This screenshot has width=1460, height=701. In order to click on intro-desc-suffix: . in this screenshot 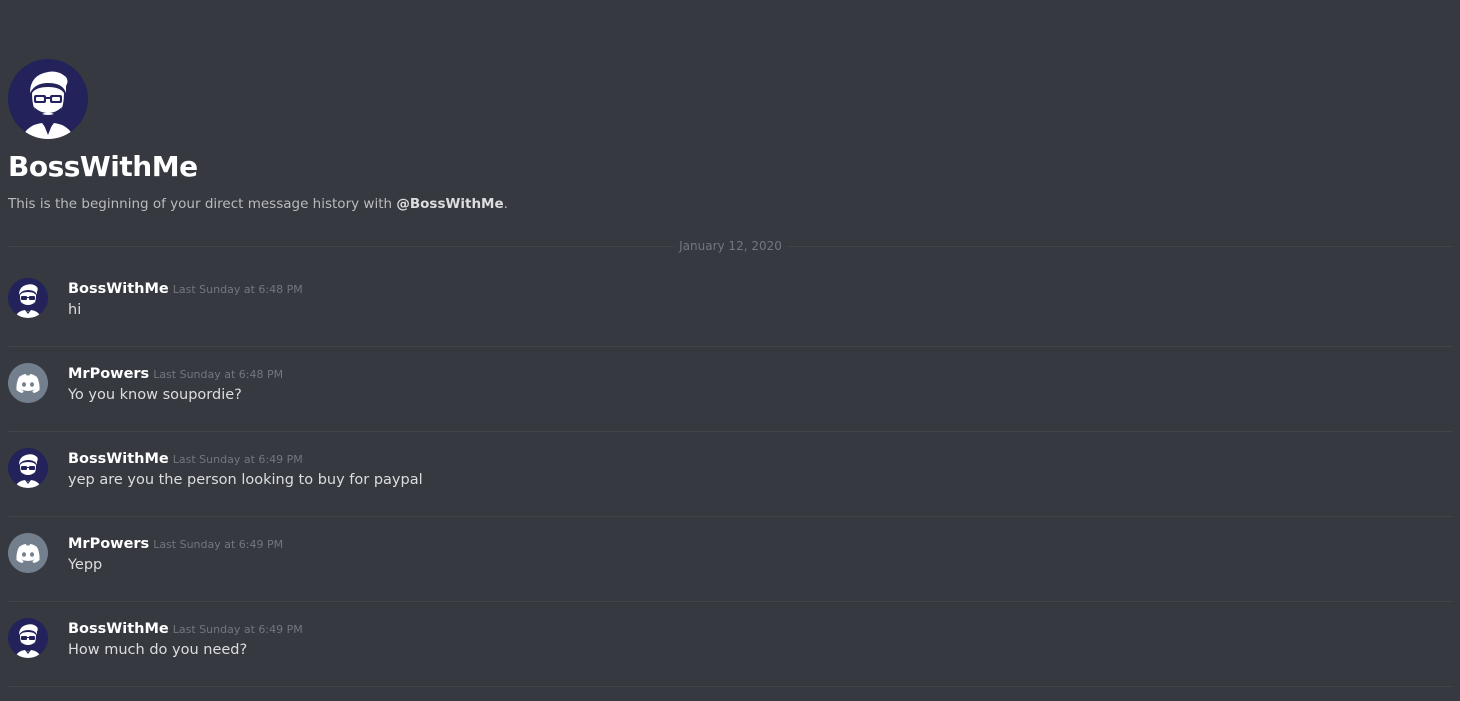, I will do `click(505, 204)`.